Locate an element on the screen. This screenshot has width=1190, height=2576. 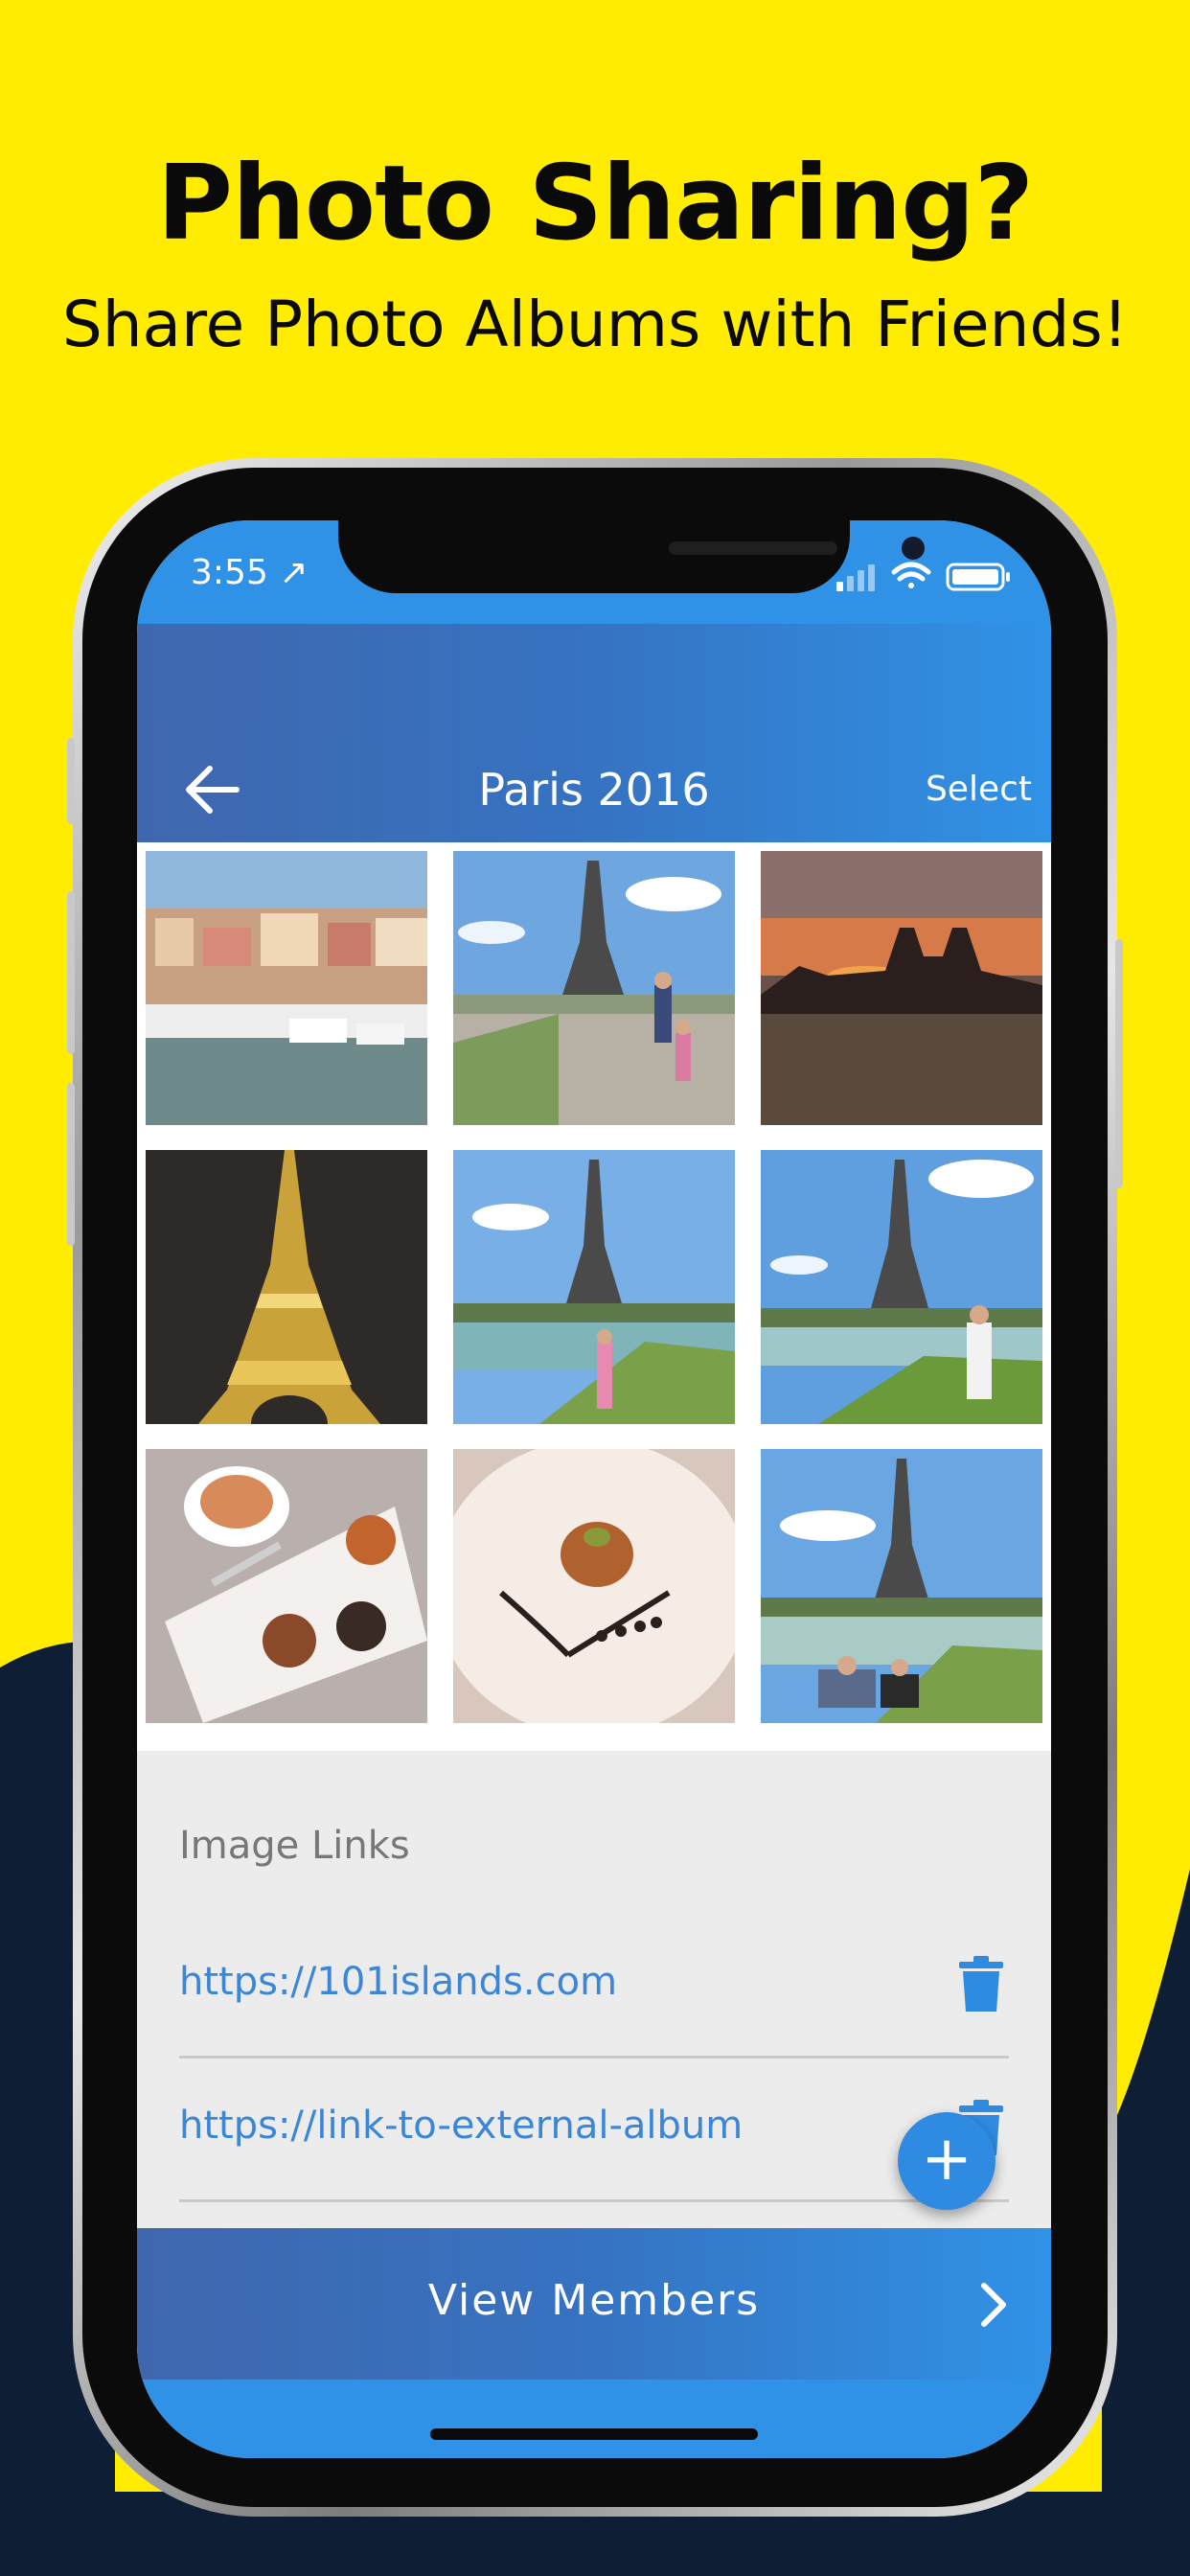
eiffel-night-photo is located at coordinates (287, 1287).